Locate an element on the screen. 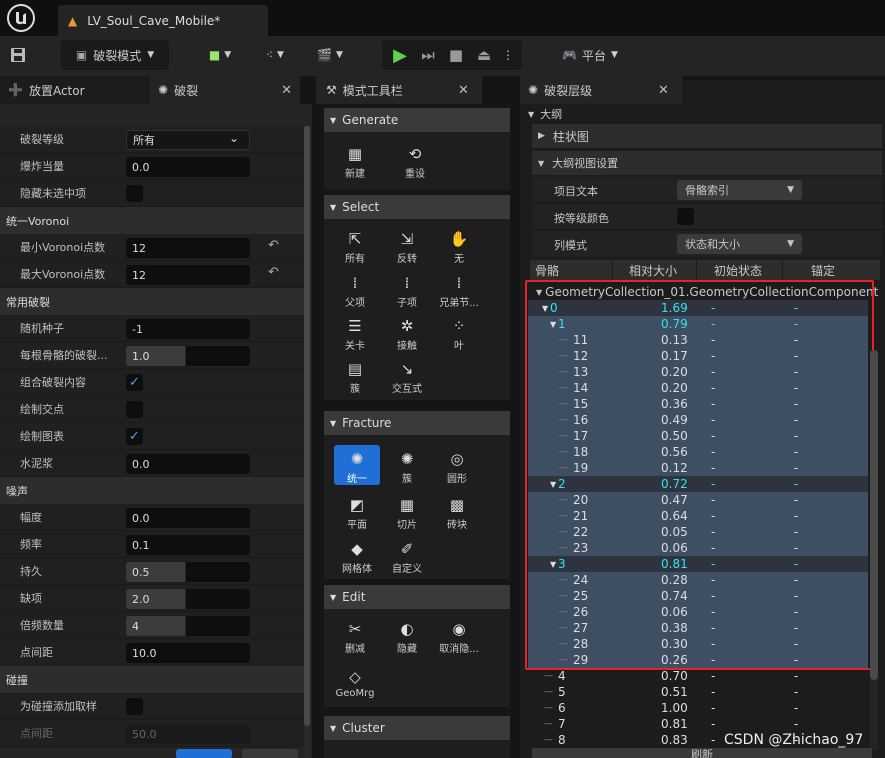 The width and height of the screenshot is (885, 758). bone-row: — 16 0.49 - - is located at coordinates (698, 420).